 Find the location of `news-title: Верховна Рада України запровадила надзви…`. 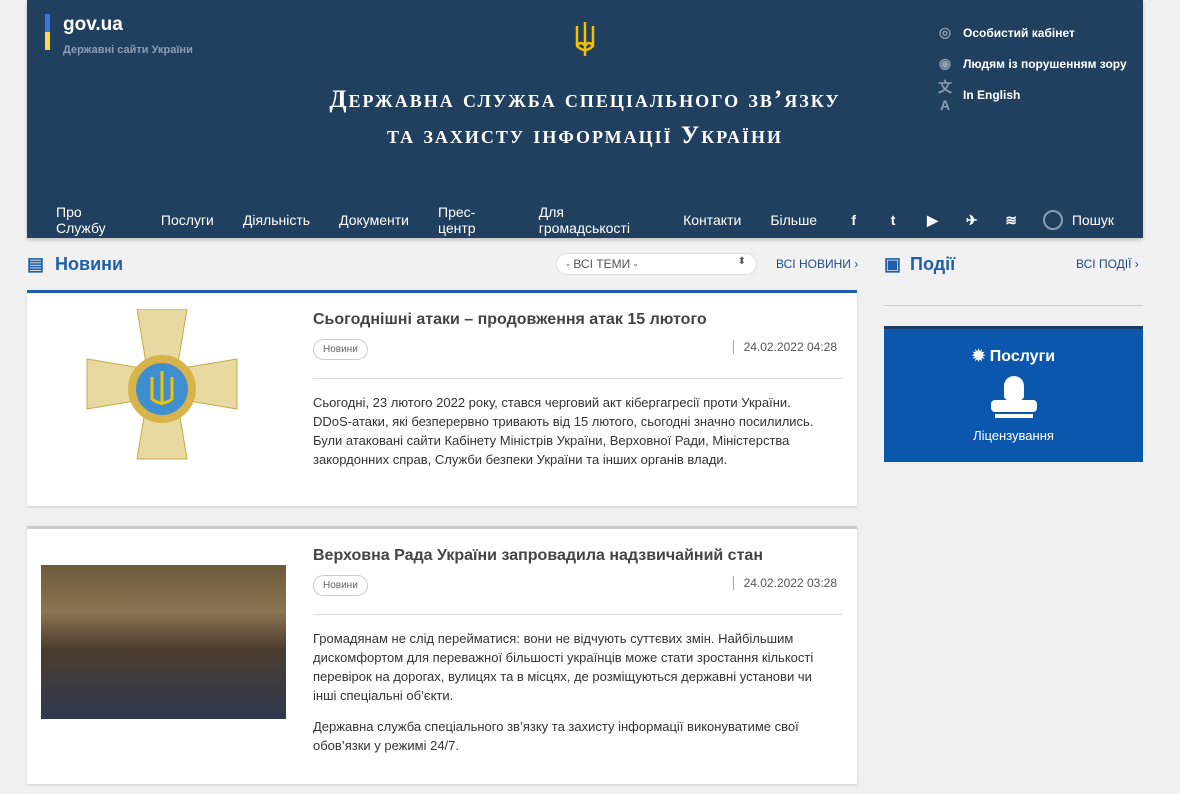

news-title: Верховна Рада України запровадила надзви… is located at coordinates (538, 556).